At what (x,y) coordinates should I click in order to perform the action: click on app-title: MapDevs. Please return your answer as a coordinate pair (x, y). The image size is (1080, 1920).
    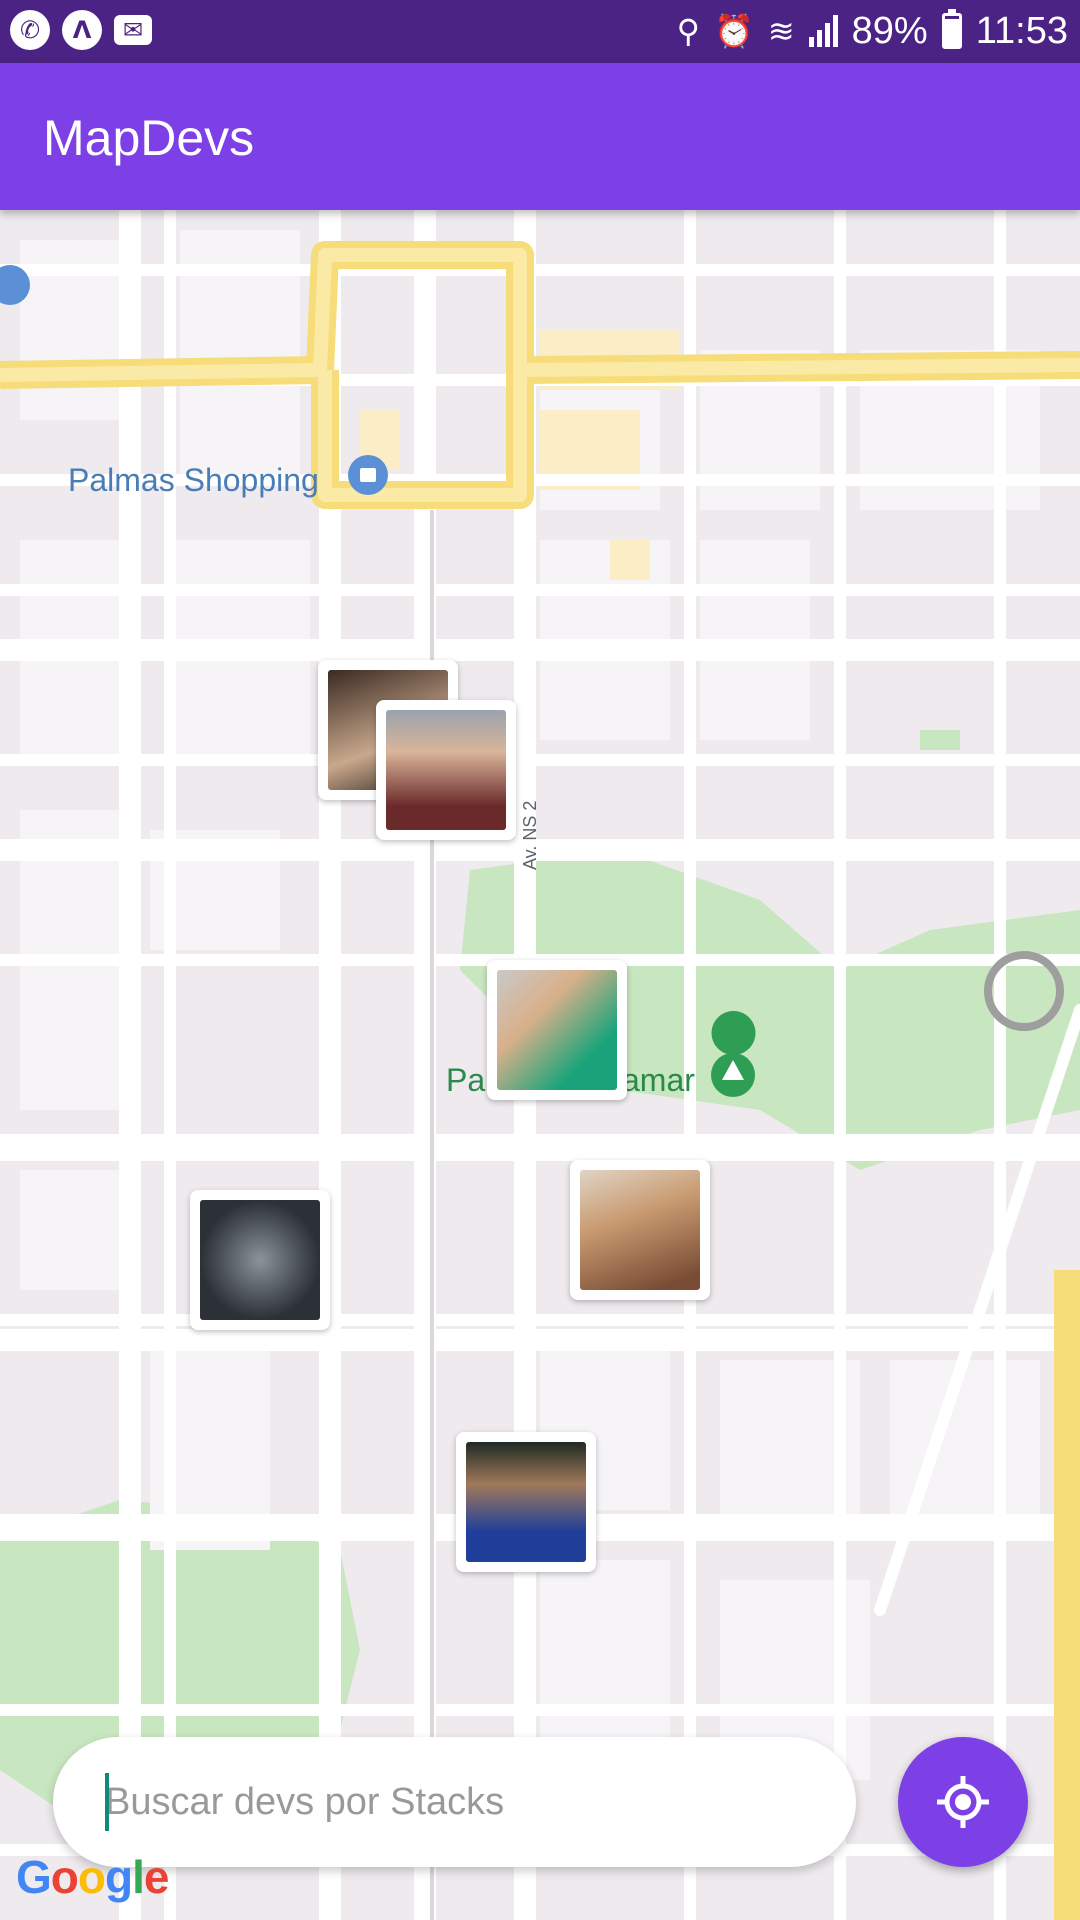
    Looking at the image, I should click on (149, 138).